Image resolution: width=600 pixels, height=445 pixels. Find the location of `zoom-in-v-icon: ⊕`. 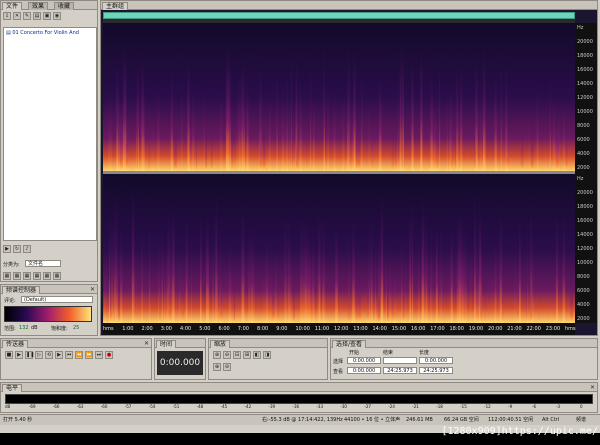

zoom-in-v-icon: ⊕ is located at coordinates (217, 367).